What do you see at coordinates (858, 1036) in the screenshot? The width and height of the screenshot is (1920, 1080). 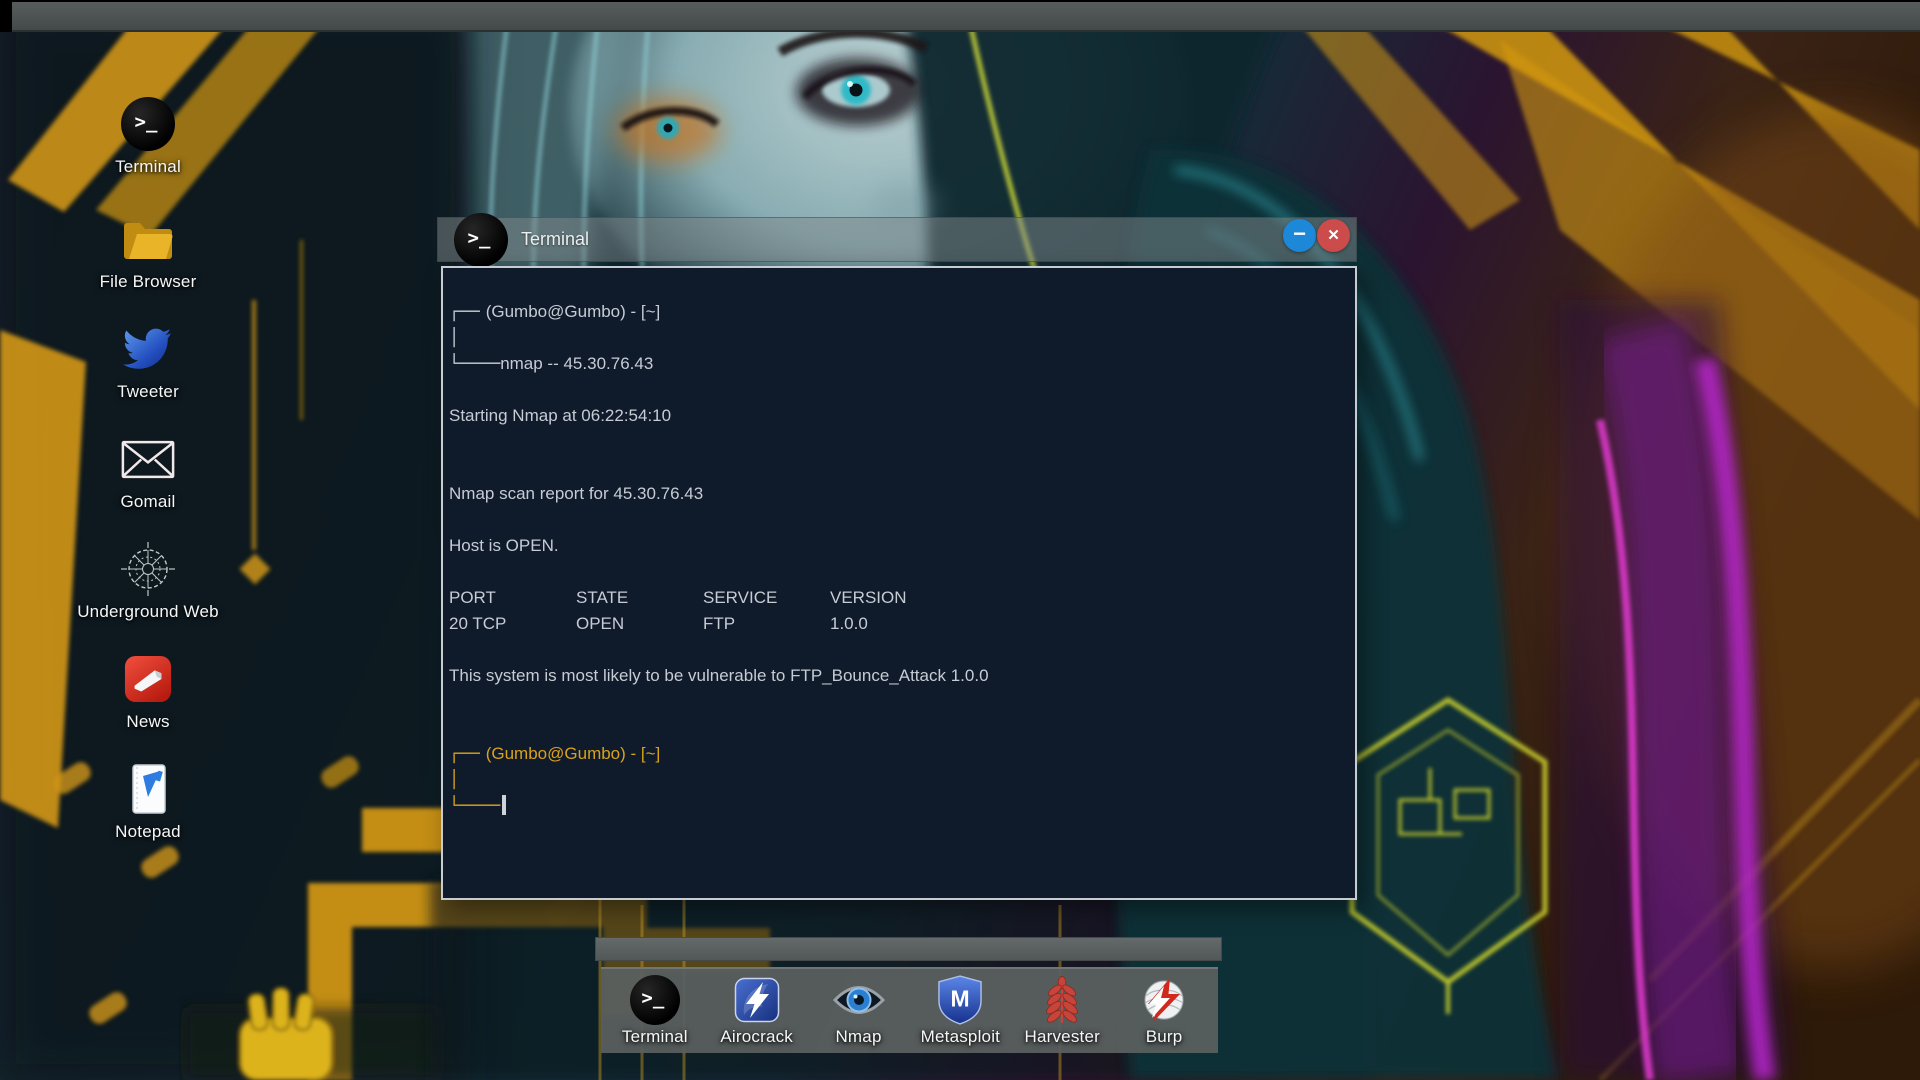 I see `dock-item-label: Nmap` at bounding box center [858, 1036].